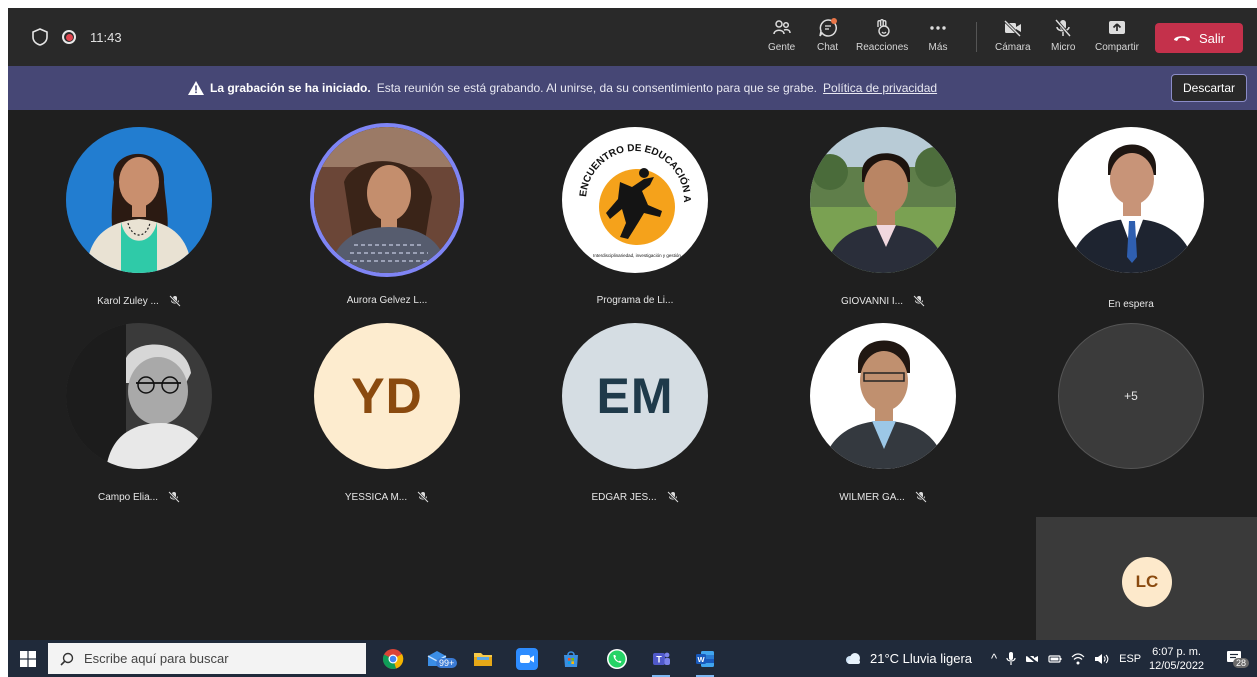 This screenshot has height=677, width=1257. I want to click on people-button: Gente, so click(781, 38).